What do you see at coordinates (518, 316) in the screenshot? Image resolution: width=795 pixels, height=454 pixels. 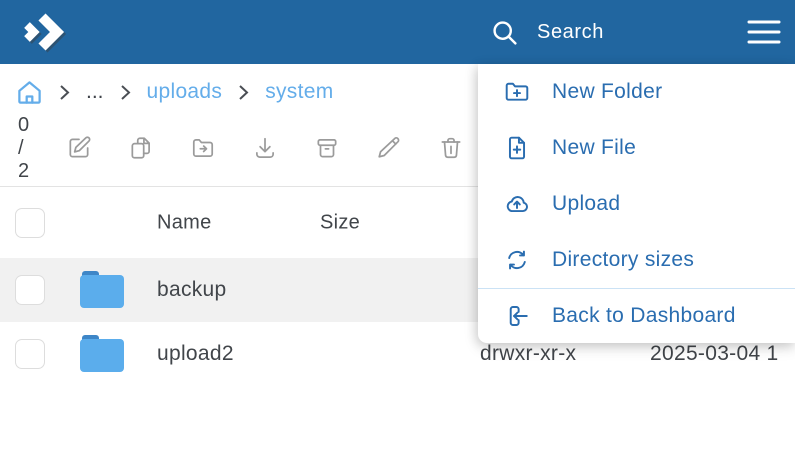 I see `back-arrow-icon` at bounding box center [518, 316].